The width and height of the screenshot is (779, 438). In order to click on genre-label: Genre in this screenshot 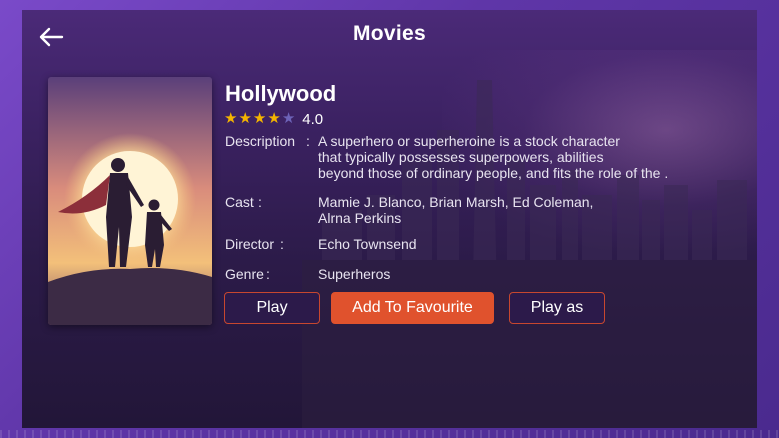, I will do `click(244, 274)`.